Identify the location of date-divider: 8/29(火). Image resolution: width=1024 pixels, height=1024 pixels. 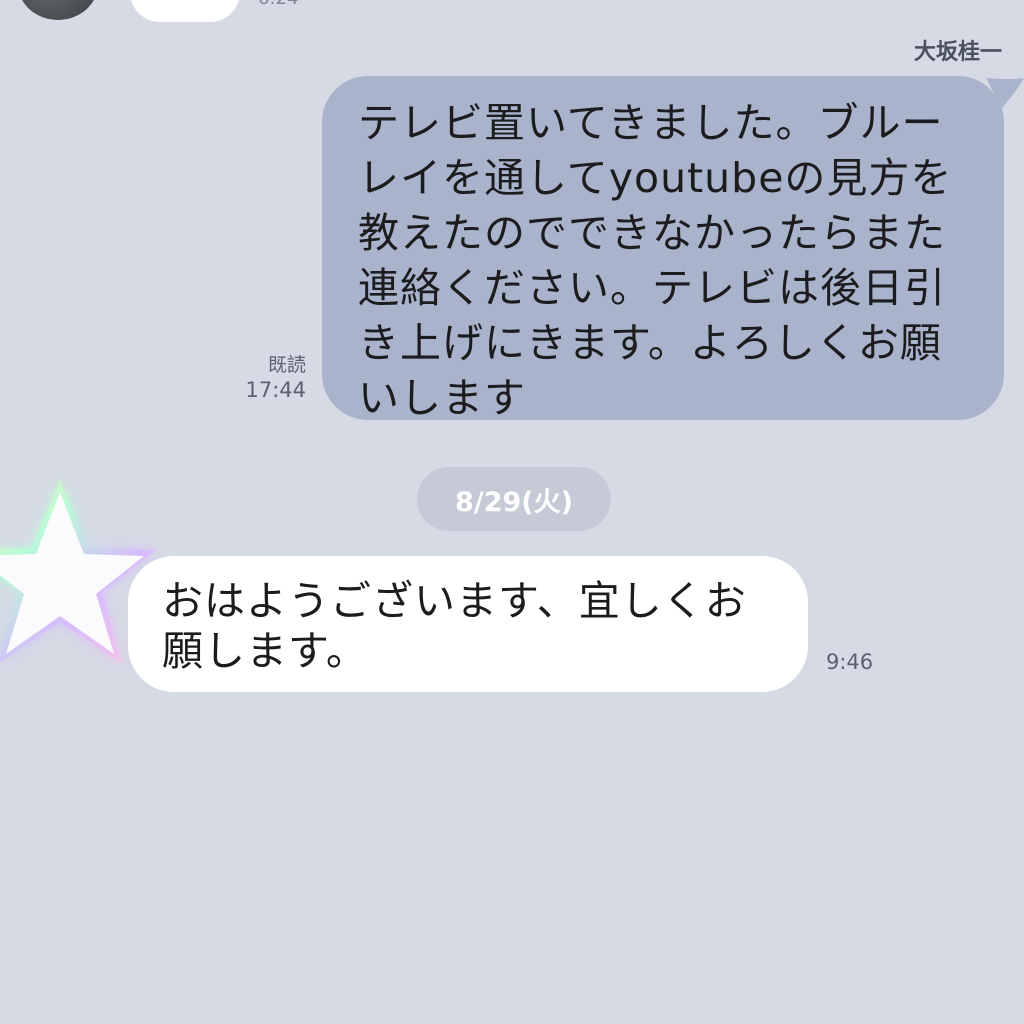
(514, 499).